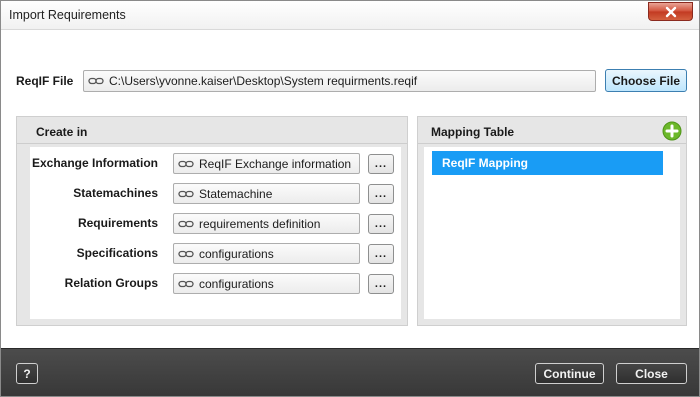 Image resolution: width=700 pixels, height=397 pixels. I want to click on title-bar: Import Requirements, so click(350, 15).